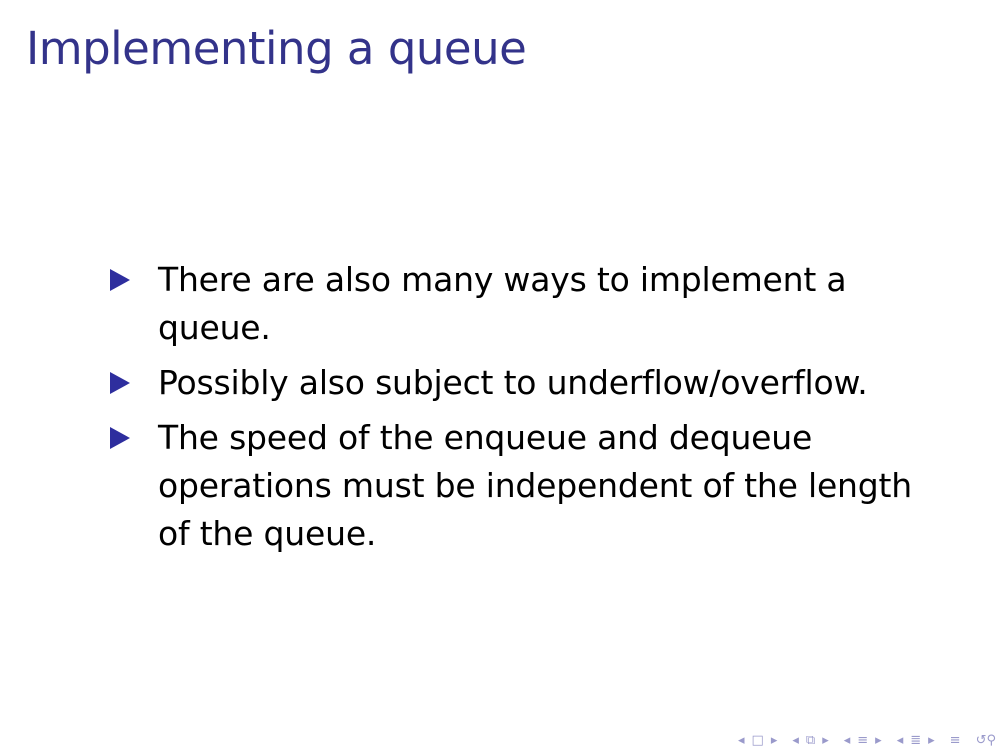 This screenshot has width=1008, height=756. I want to click on nav-prev-slide-icon: ◂, so click(741, 740).